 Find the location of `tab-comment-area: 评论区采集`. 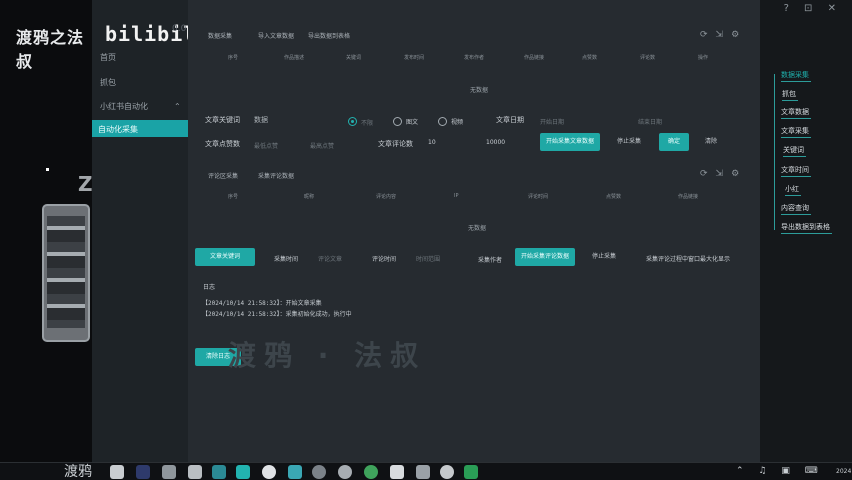

tab-comment-area: 评论区采集 is located at coordinates (223, 175).